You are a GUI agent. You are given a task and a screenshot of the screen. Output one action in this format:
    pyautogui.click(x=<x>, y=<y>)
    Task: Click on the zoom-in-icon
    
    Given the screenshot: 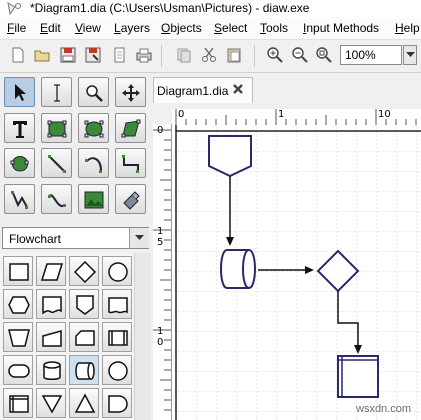 What is the action you would take?
    pyautogui.click(x=275, y=55)
    